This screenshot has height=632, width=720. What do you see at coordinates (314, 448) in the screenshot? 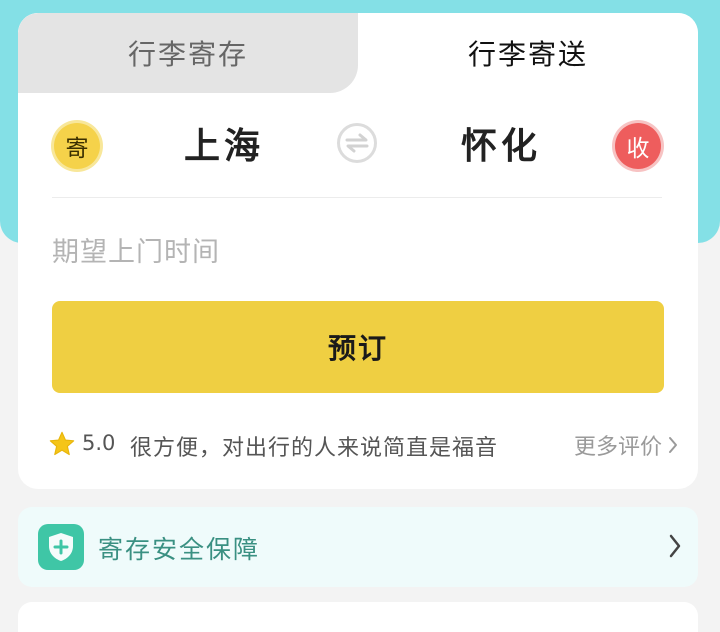
I see `review-quote: 很方便，对出行的人来说简直是福音` at bounding box center [314, 448].